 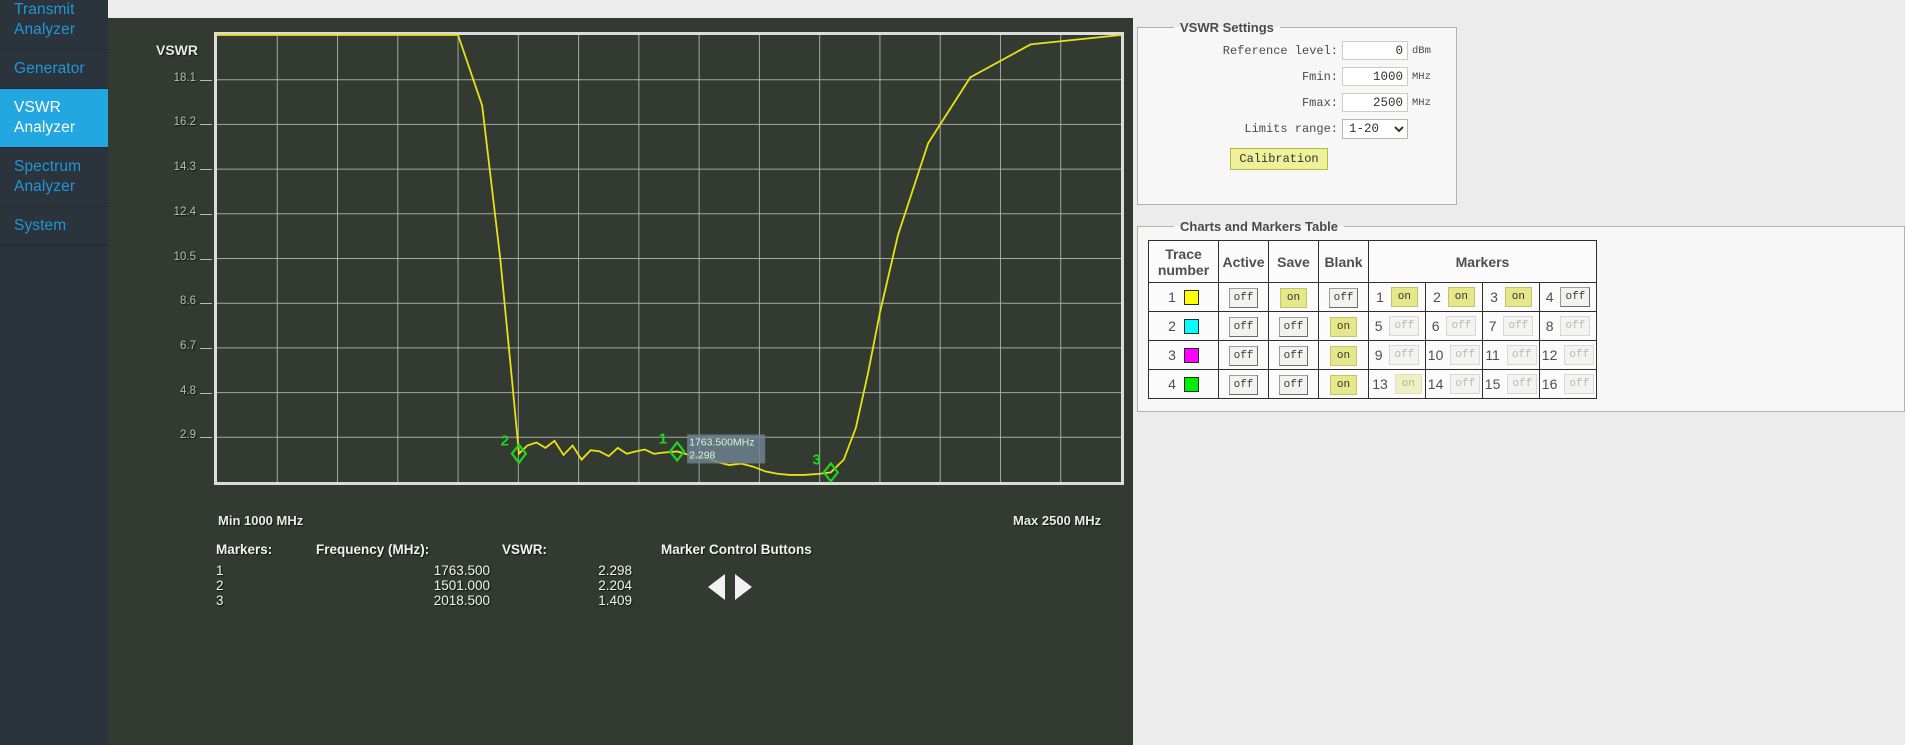 What do you see at coordinates (1319, 76) in the screenshot?
I see `fmin-label: Fmin:` at bounding box center [1319, 76].